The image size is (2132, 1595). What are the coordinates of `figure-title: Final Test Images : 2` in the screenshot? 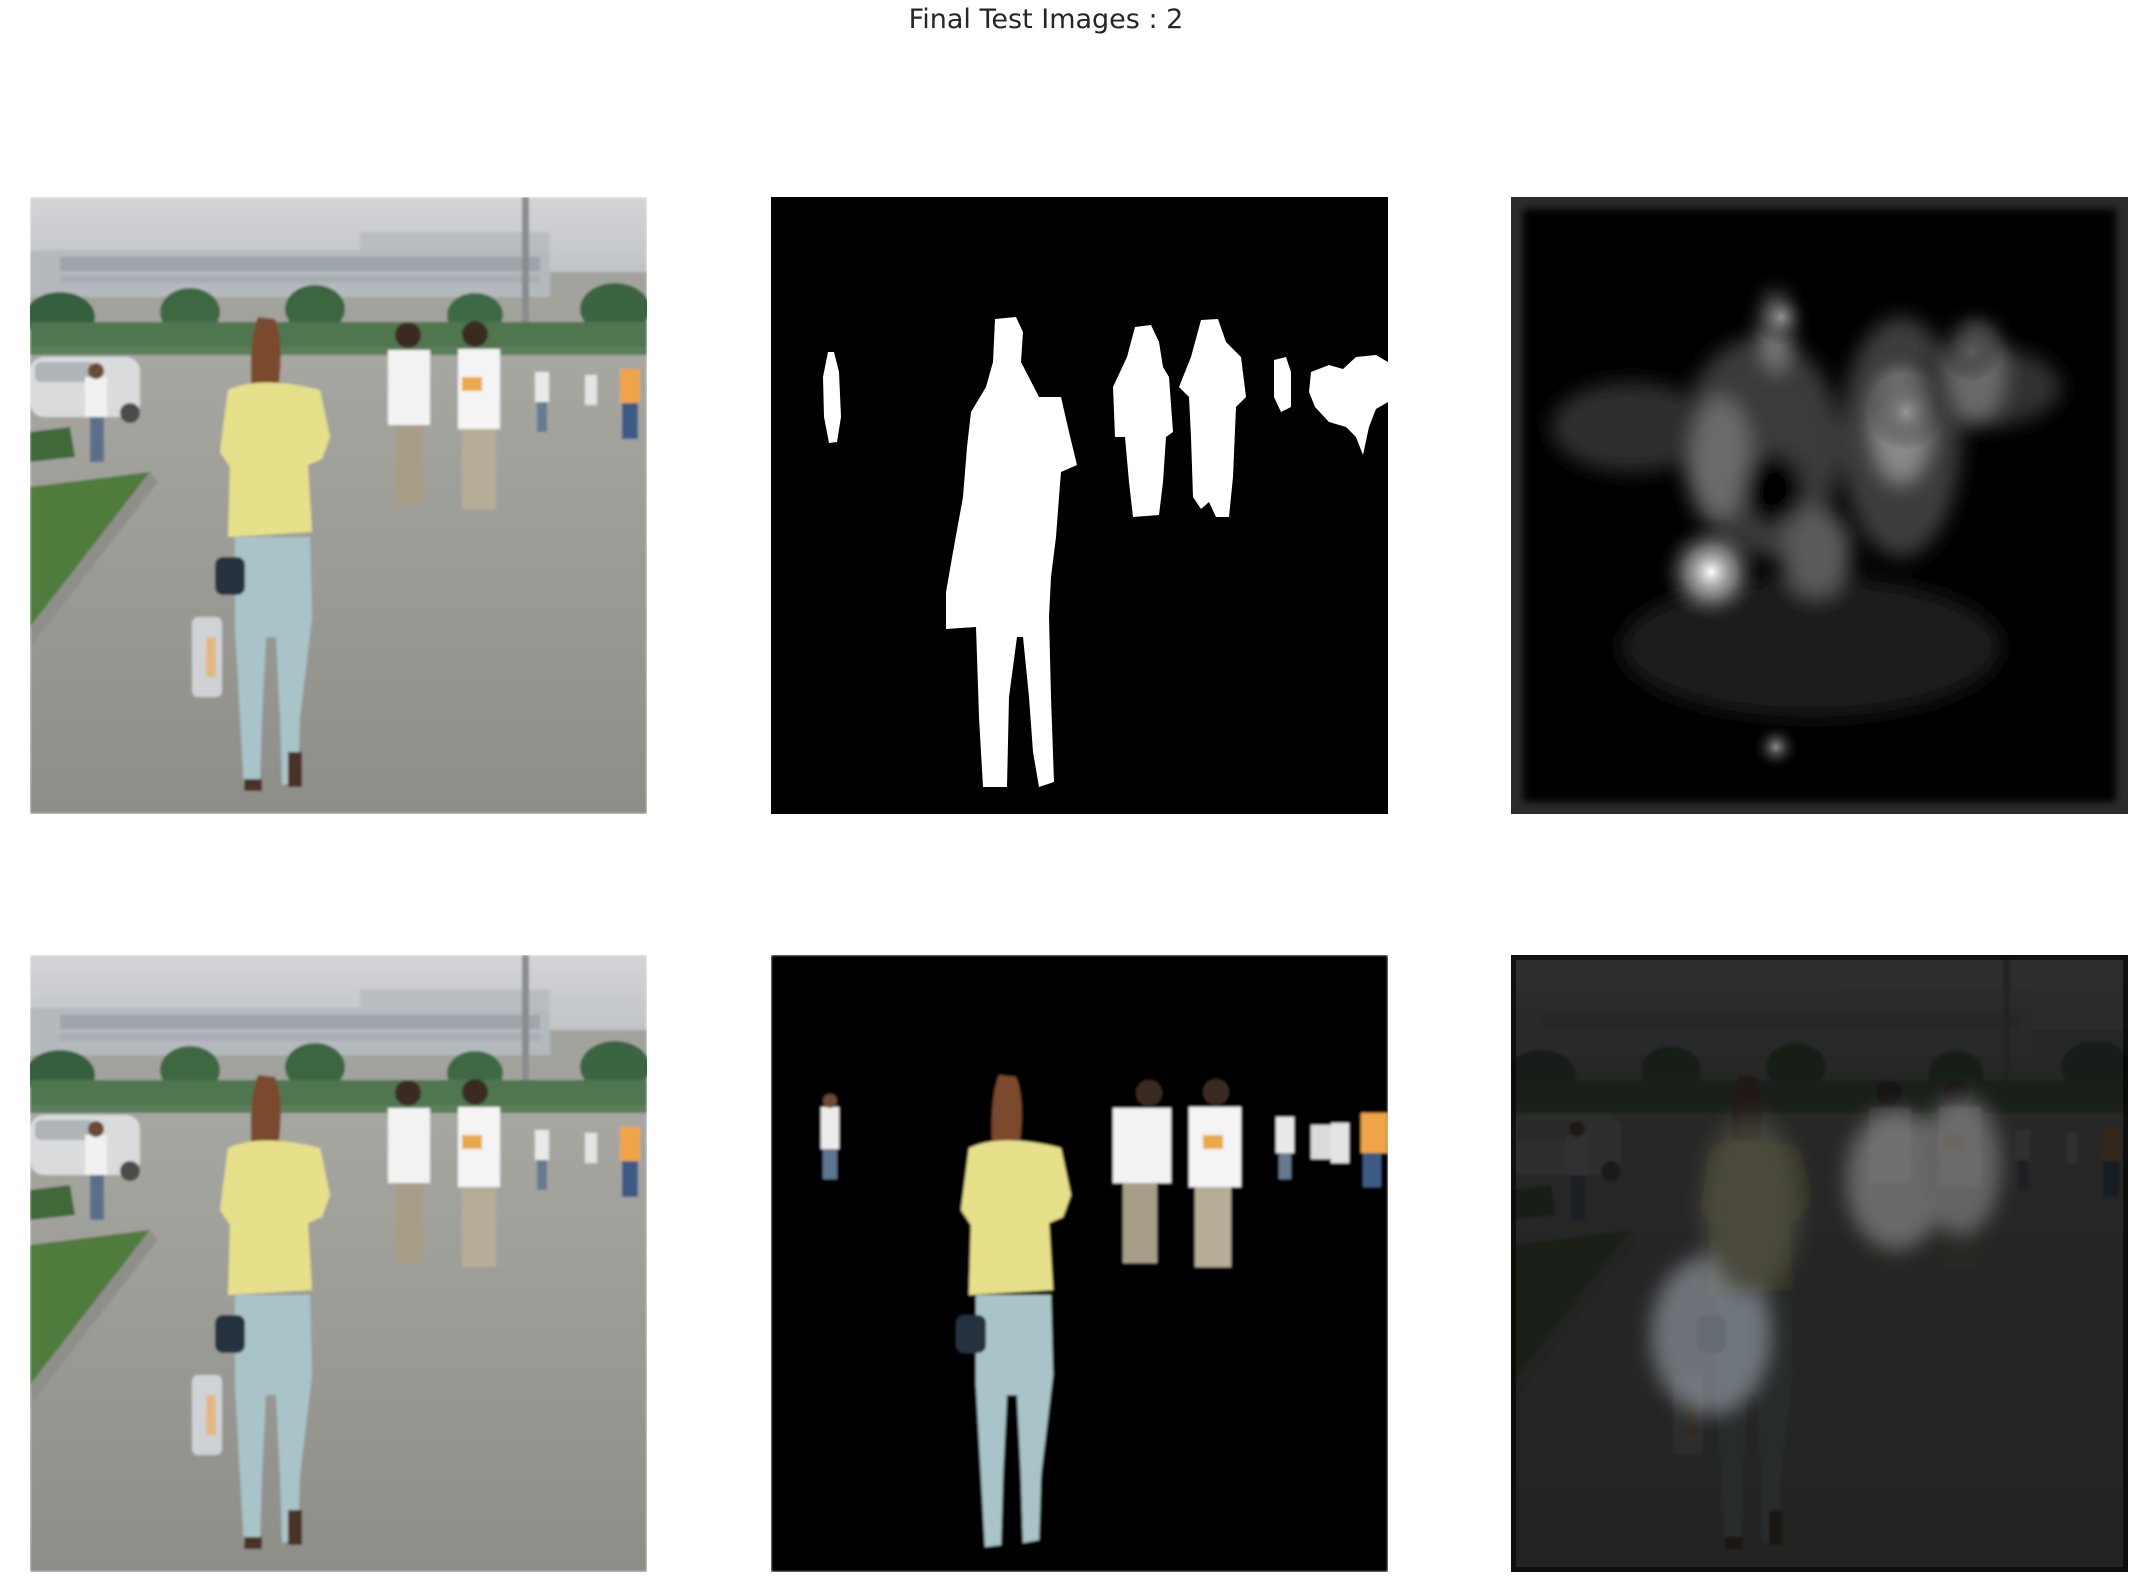 It's located at (1046, 19).